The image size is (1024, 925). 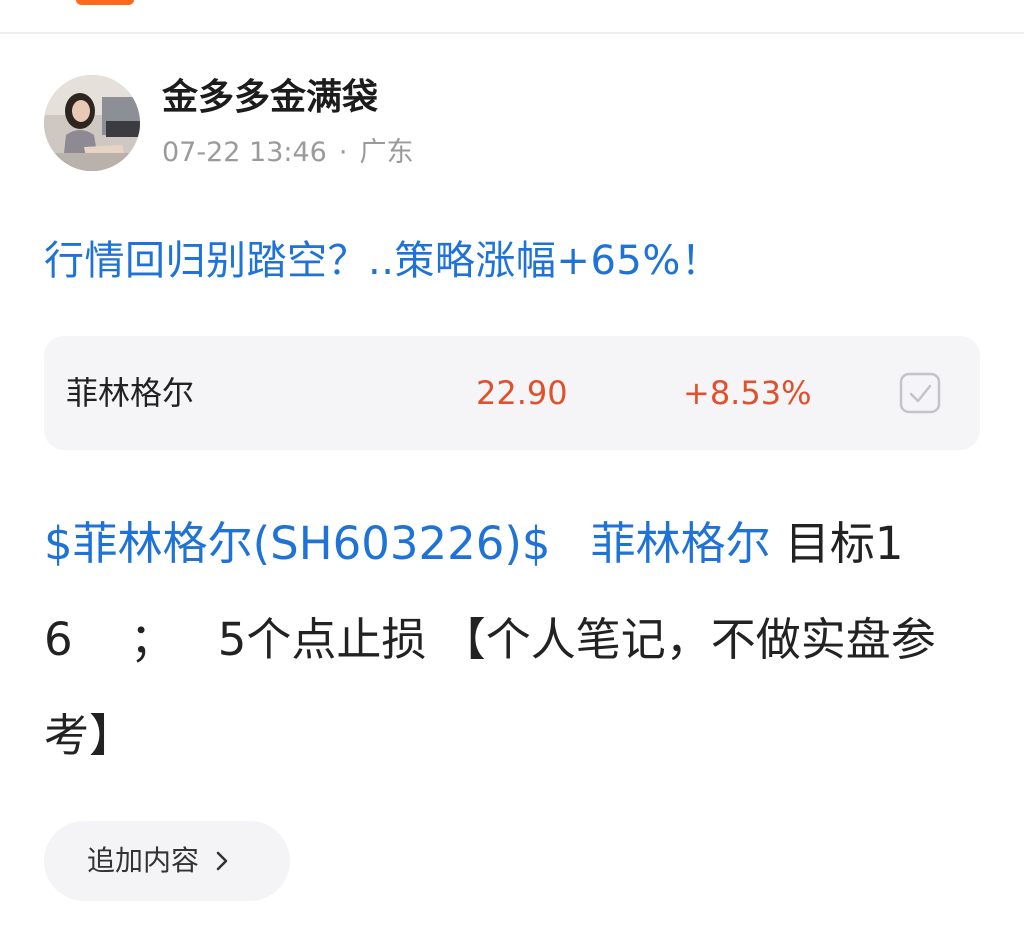 What do you see at coordinates (105, 2) in the screenshot?
I see `top-accent-tab` at bounding box center [105, 2].